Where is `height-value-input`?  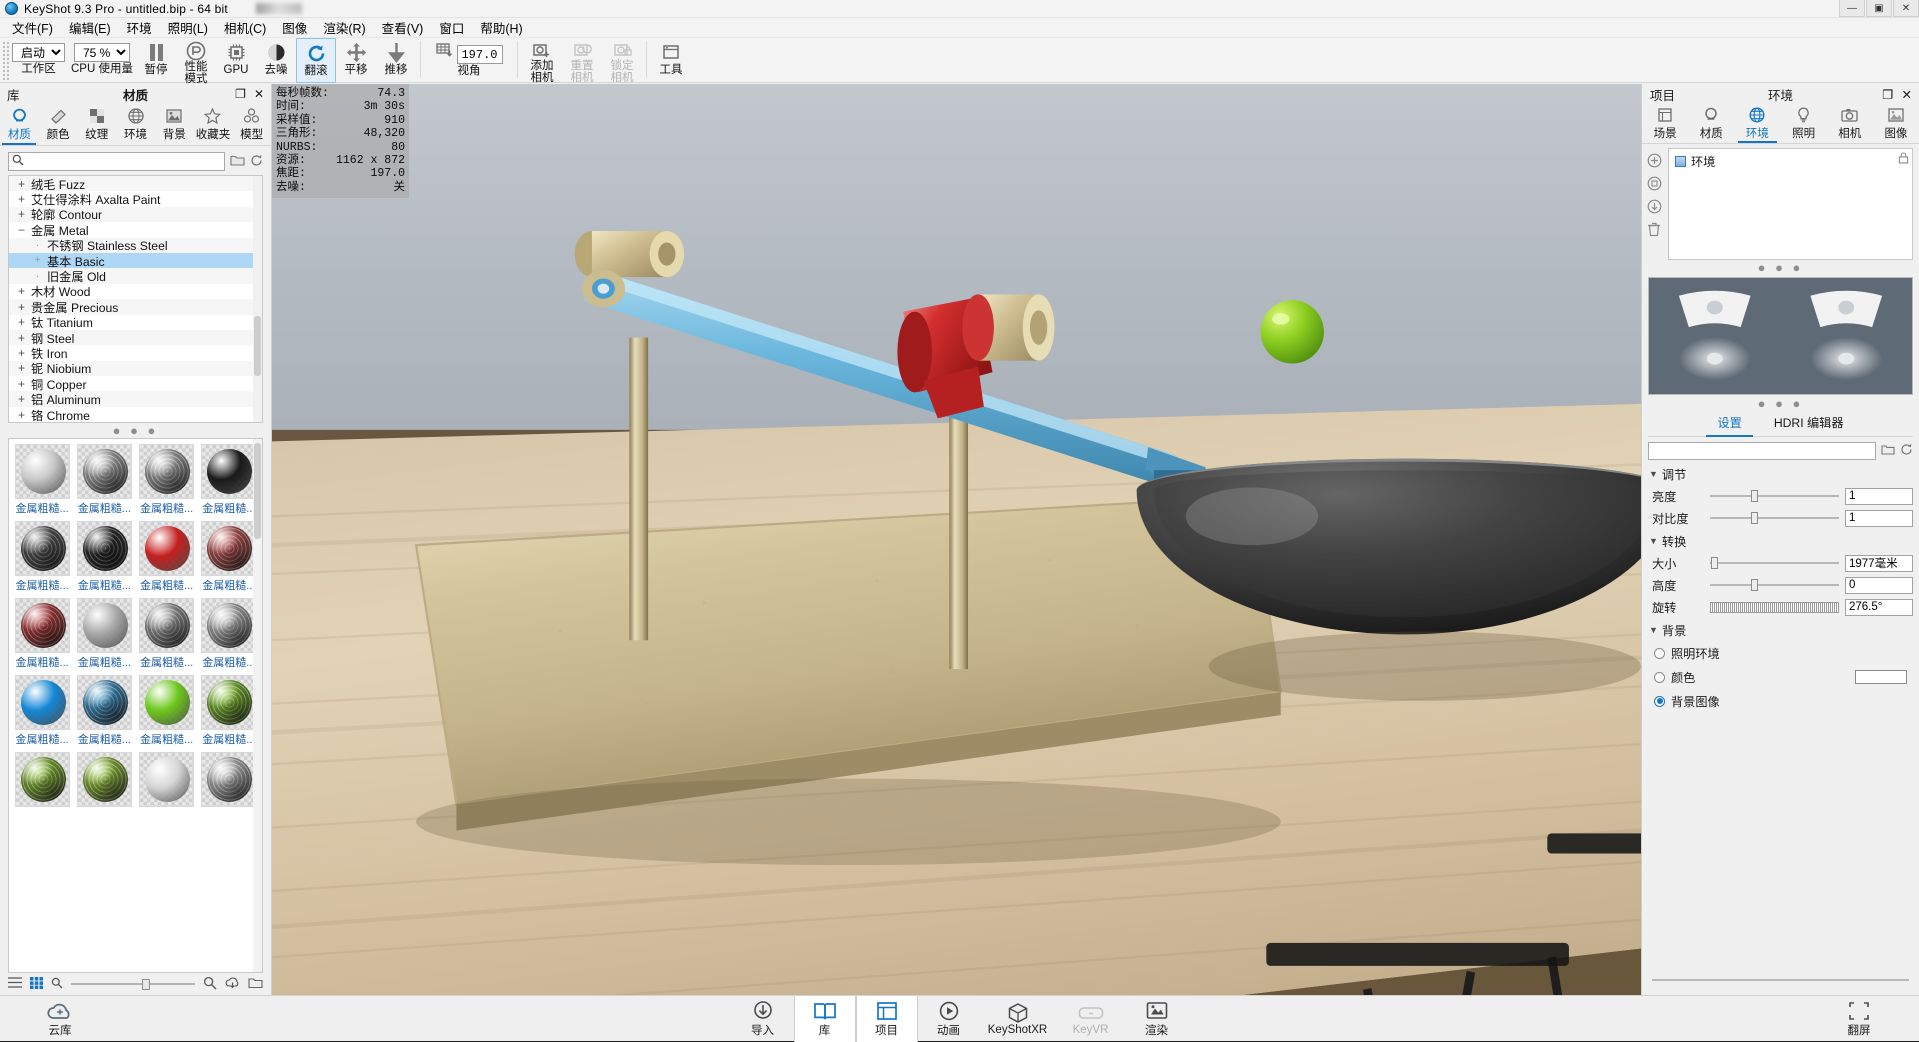
height-value-input is located at coordinates (1879, 585).